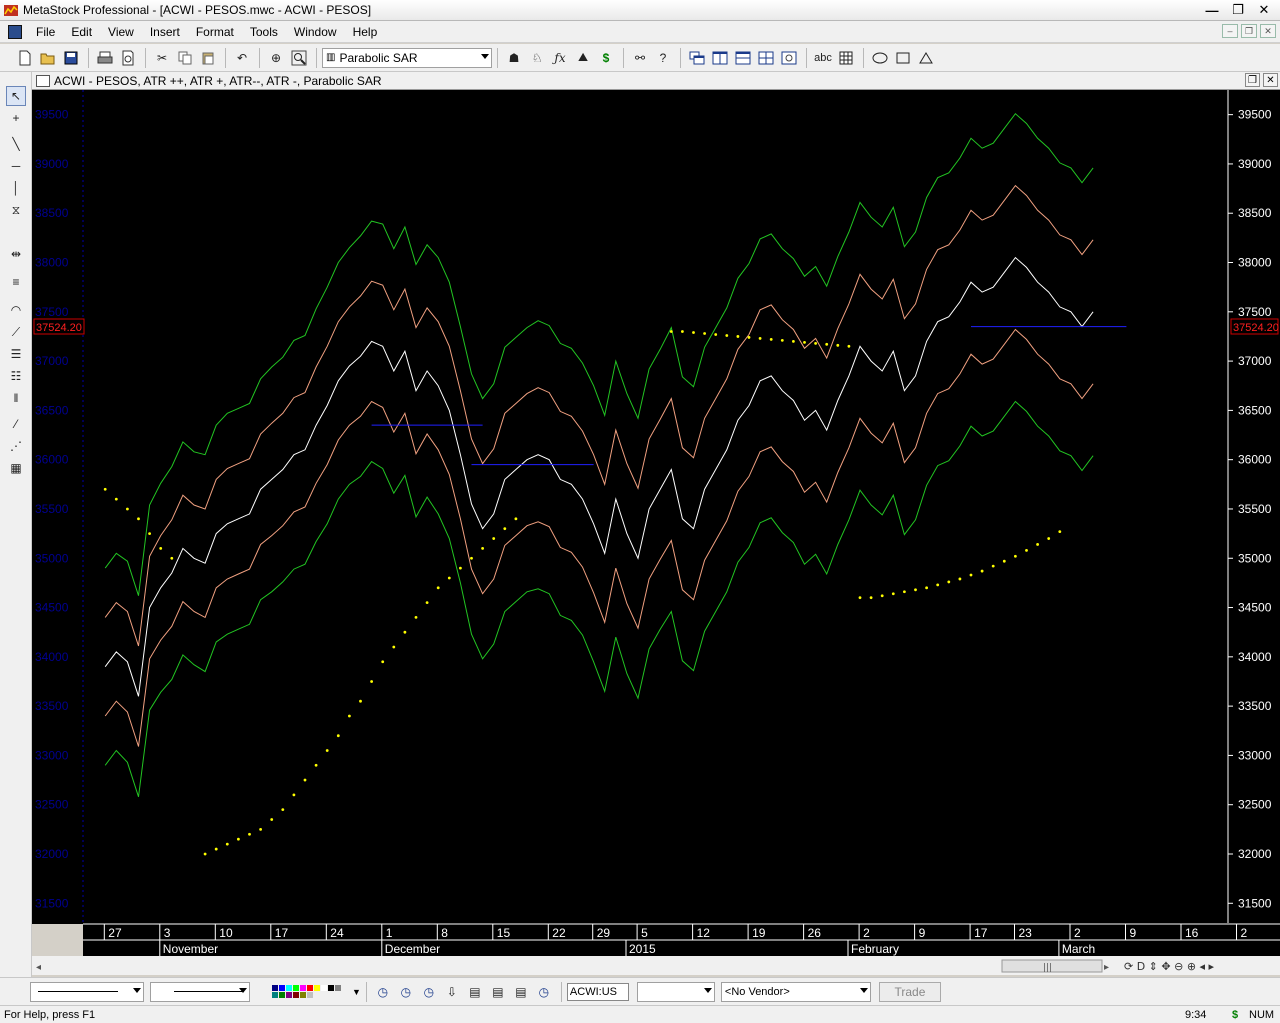 This screenshot has width=1280, height=1023. Describe the element at coordinates (903, 58) in the screenshot. I see `rectangle-tool-icon` at that location.